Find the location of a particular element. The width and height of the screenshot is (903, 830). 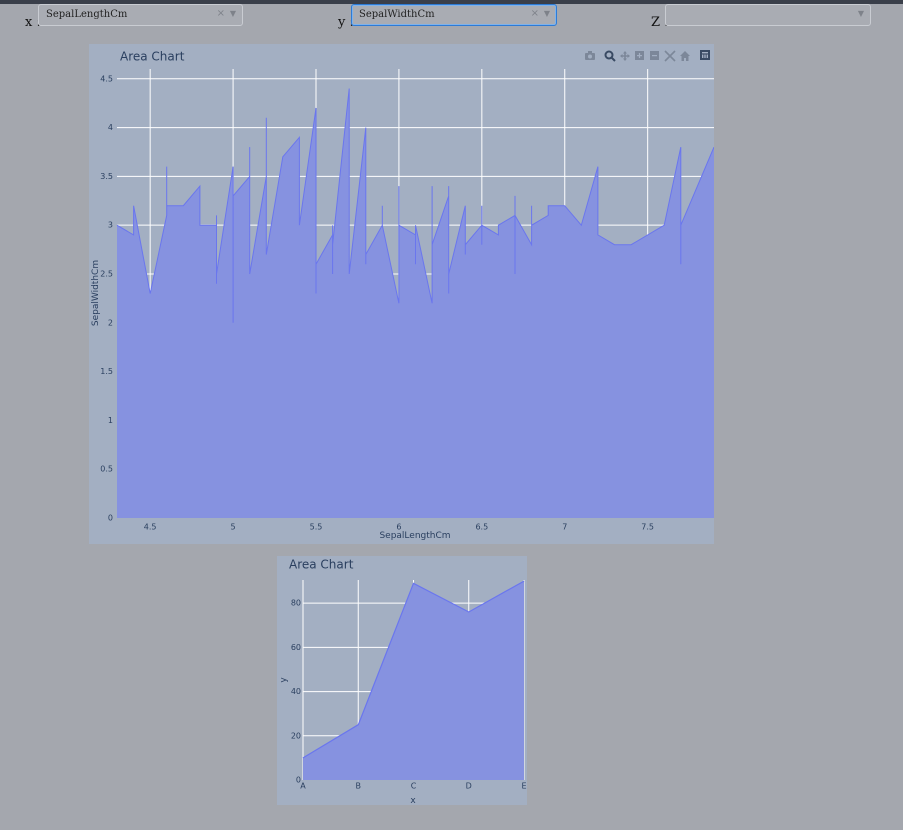

y-tick-label: 40 is located at coordinates (296, 691).